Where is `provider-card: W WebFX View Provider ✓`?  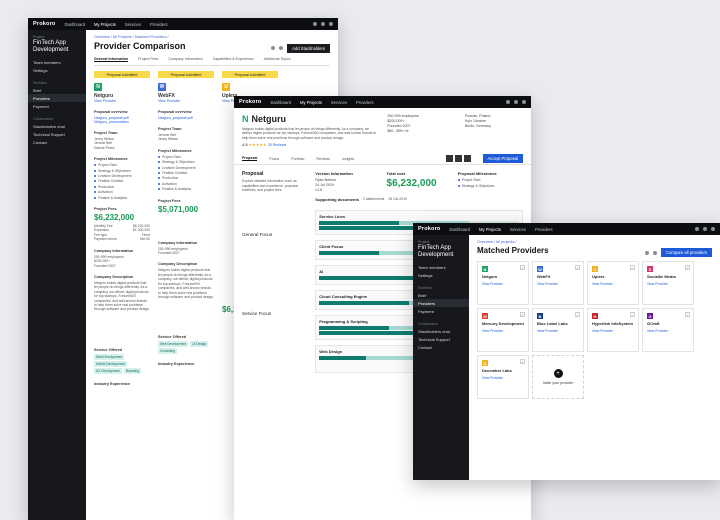
provider-card: W WebFX View Provider ✓ is located at coordinates (558, 283).